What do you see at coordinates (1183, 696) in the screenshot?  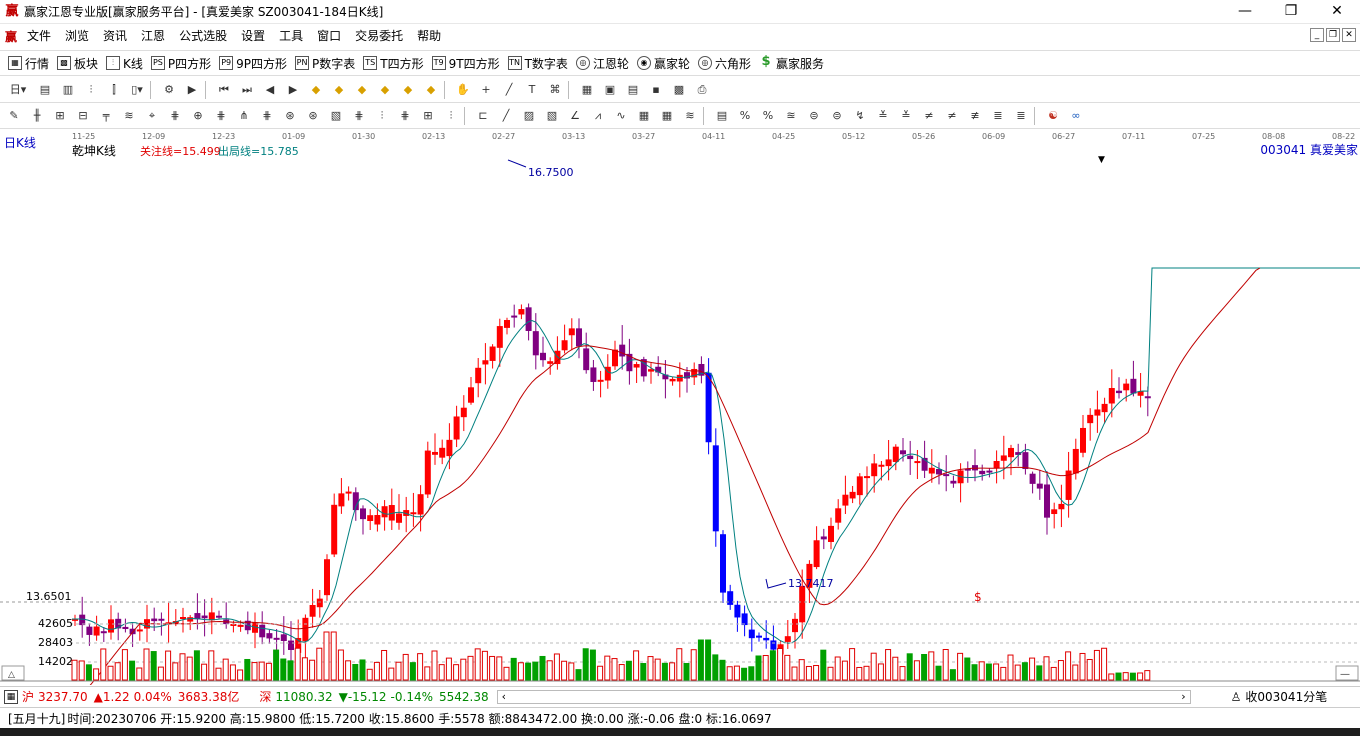 I see `scroll-right-icon: ›` at bounding box center [1183, 696].